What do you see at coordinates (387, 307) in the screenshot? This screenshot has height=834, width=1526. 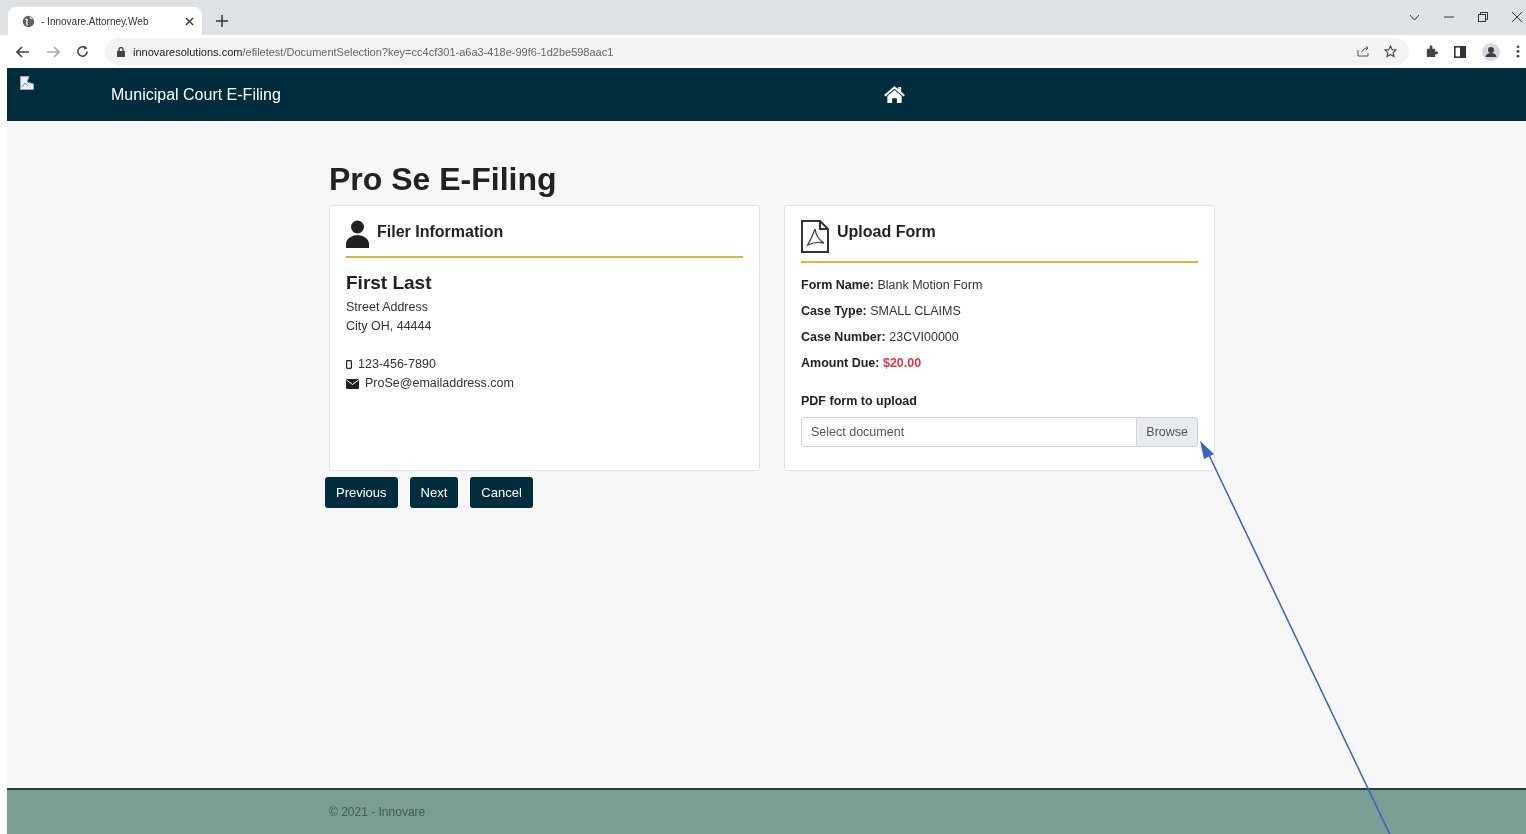 I see `address-line: Street Address` at bounding box center [387, 307].